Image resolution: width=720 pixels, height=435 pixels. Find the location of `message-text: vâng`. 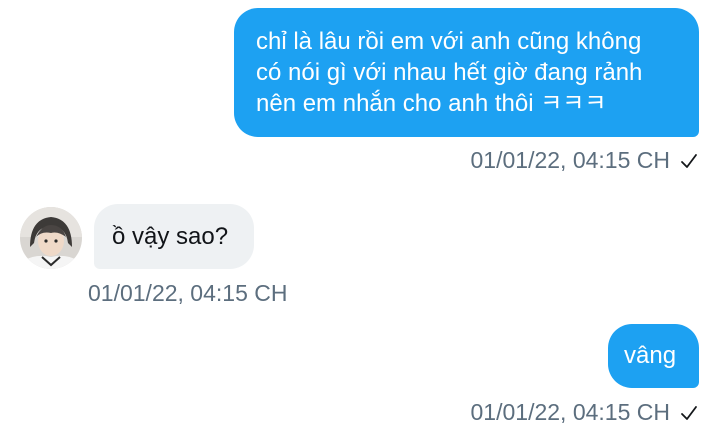

message-text: vâng is located at coordinates (650, 355).